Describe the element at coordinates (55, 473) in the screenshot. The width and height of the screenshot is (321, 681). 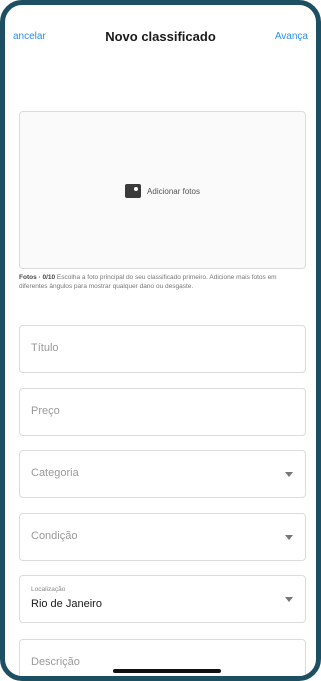
I see `category-placeholder: Categoria` at that location.